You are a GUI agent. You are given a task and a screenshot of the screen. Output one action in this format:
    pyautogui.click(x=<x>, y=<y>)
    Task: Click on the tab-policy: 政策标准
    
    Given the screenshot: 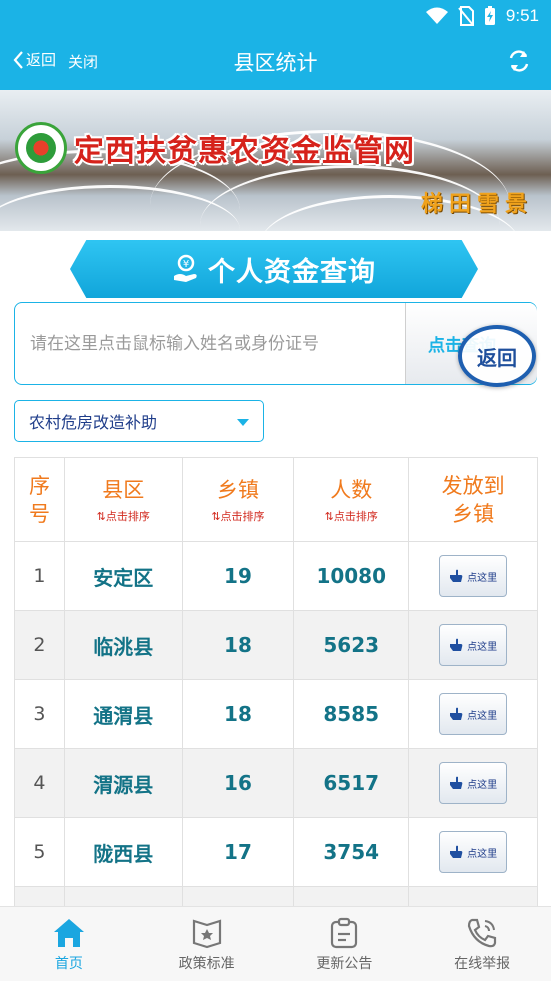 What is the action you would take?
    pyautogui.click(x=207, y=944)
    